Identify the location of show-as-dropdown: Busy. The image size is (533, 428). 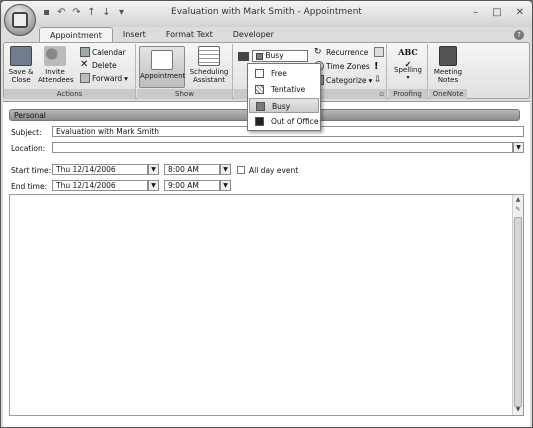
(280, 56).